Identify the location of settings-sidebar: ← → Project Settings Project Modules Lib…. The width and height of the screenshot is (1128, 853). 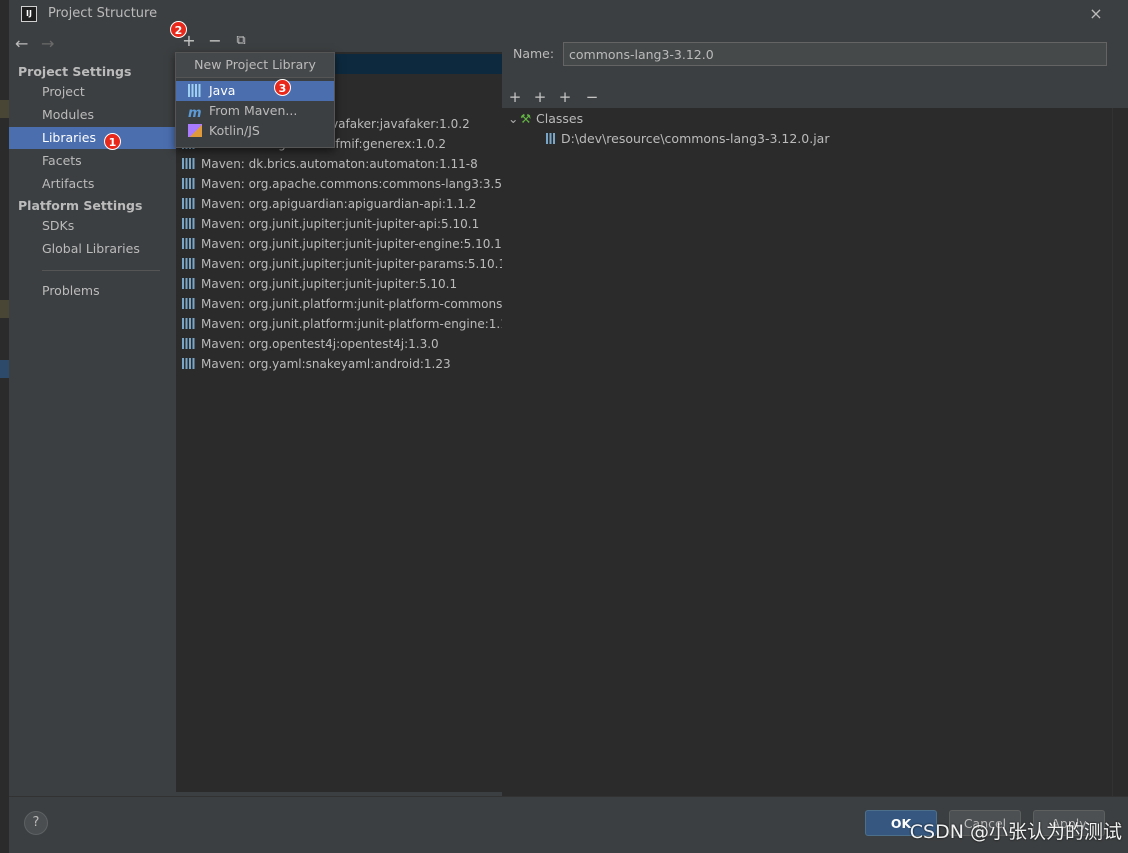
(93, 412).